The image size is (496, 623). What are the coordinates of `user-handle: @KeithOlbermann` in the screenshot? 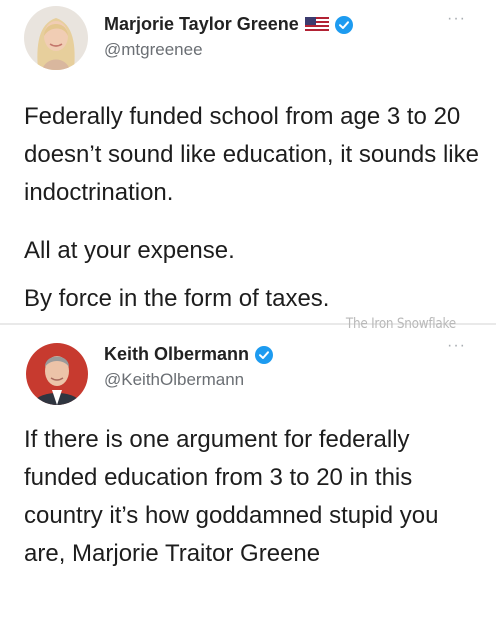 It's located at (174, 380).